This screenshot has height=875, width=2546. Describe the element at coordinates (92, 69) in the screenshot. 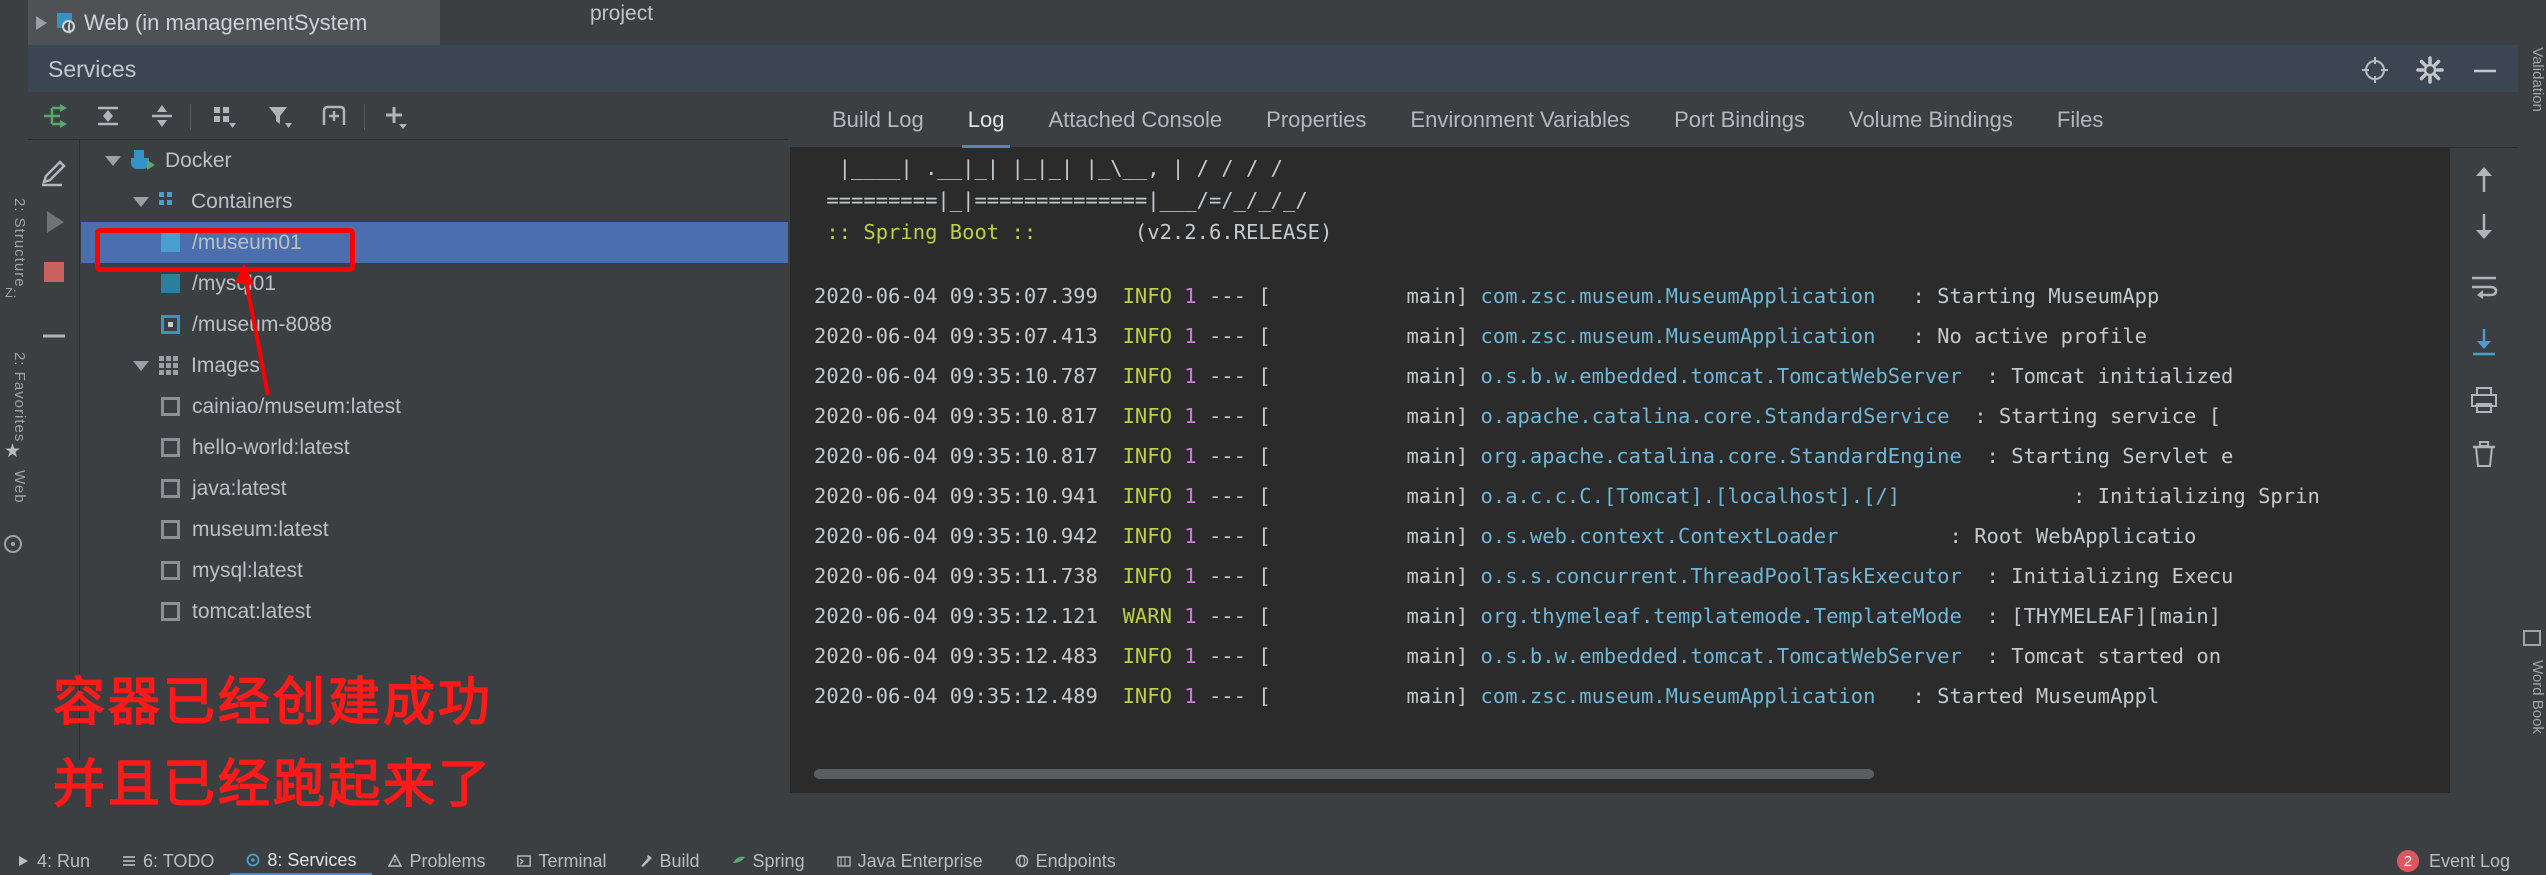

I see `services-title: Services` at that location.